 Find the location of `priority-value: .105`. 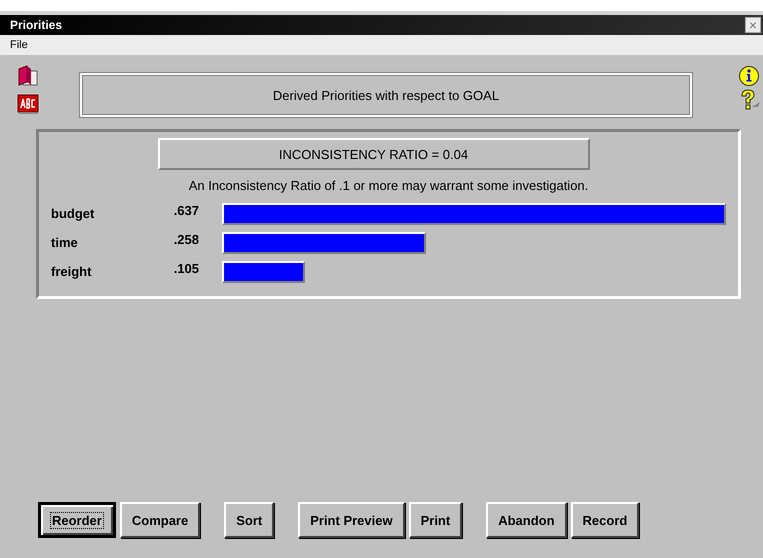

priority-value: .105 is located at coordinates (185, 268).